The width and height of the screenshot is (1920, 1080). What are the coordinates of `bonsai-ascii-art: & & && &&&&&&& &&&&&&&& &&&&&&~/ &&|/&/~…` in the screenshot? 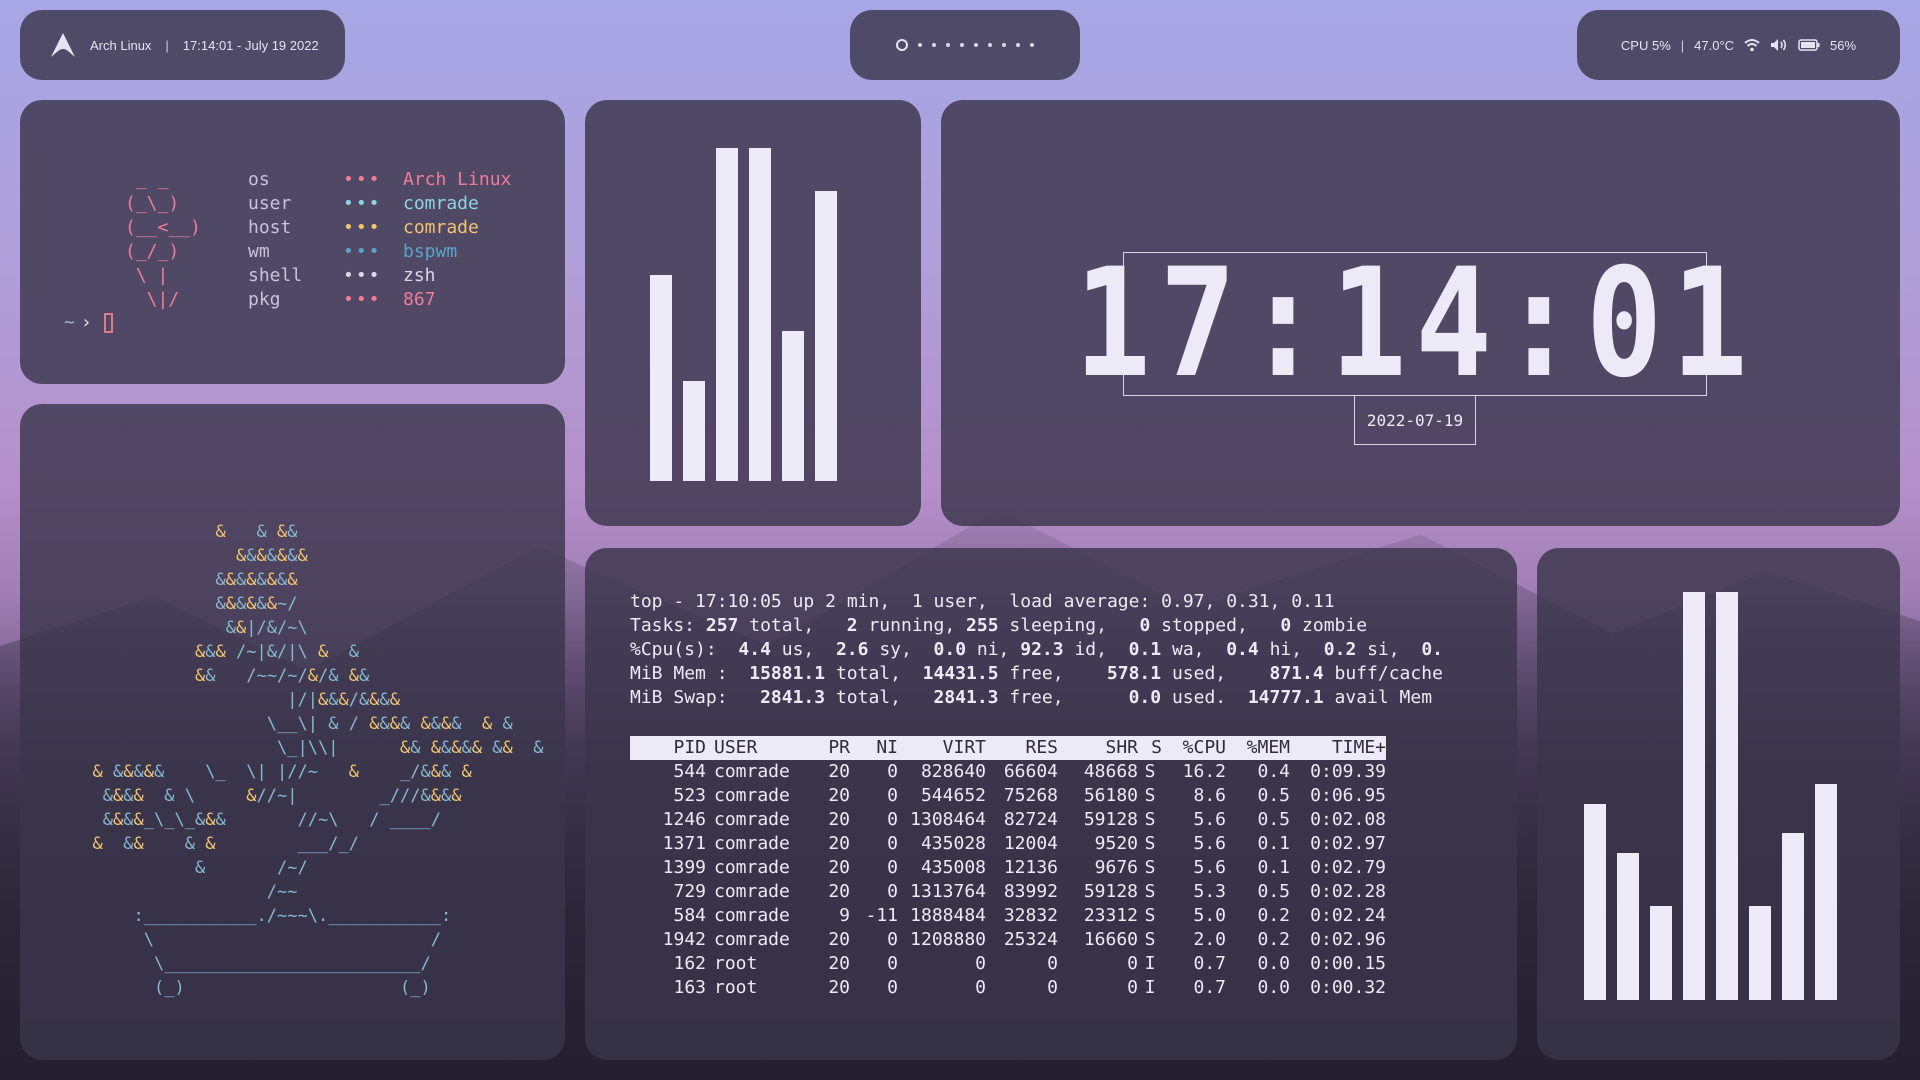 It's located at (318, 760).